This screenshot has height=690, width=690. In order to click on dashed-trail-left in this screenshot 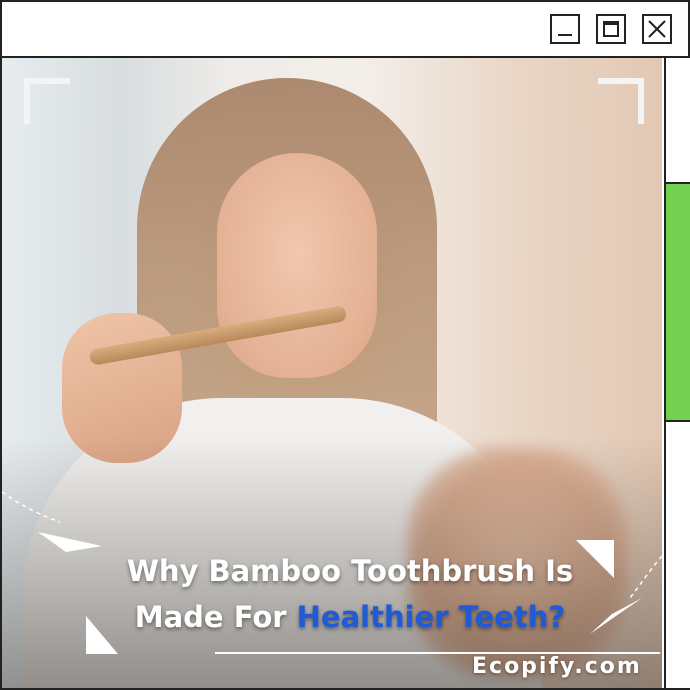, I will do `click(31, 507)`.